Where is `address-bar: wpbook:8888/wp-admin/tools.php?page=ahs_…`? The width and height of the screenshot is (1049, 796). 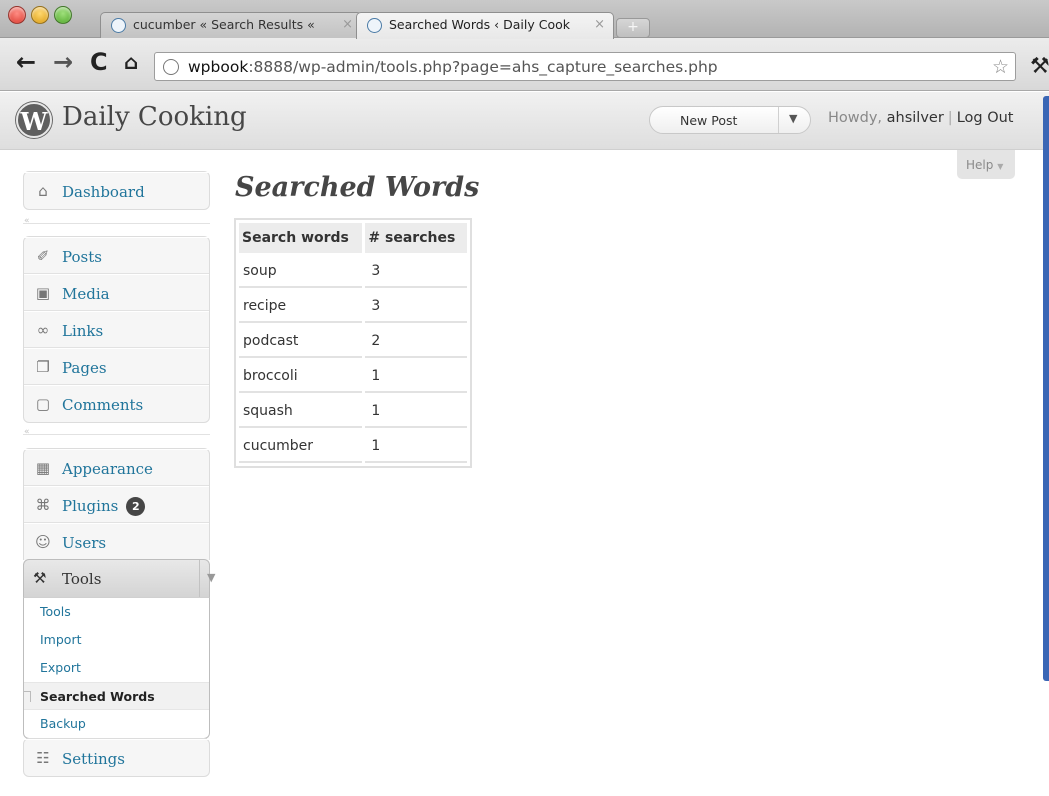
address-bar: wpbook:8888/wp-admin/tools.php?page=ahs_… is located at coordinates (585, 66).